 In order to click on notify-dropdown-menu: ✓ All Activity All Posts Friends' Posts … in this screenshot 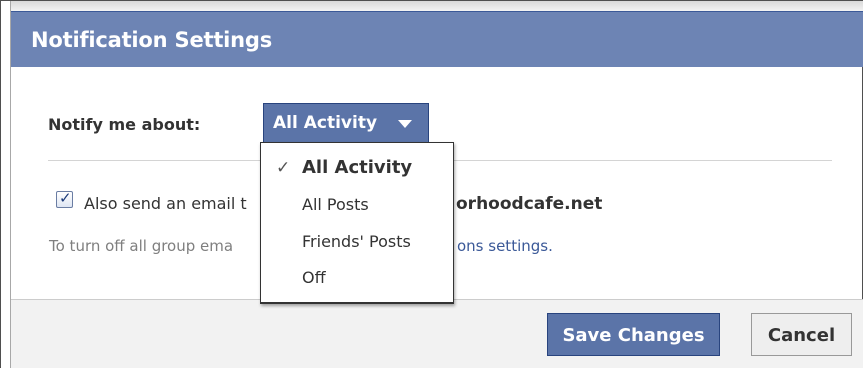, I will do `click(357, 223)`.